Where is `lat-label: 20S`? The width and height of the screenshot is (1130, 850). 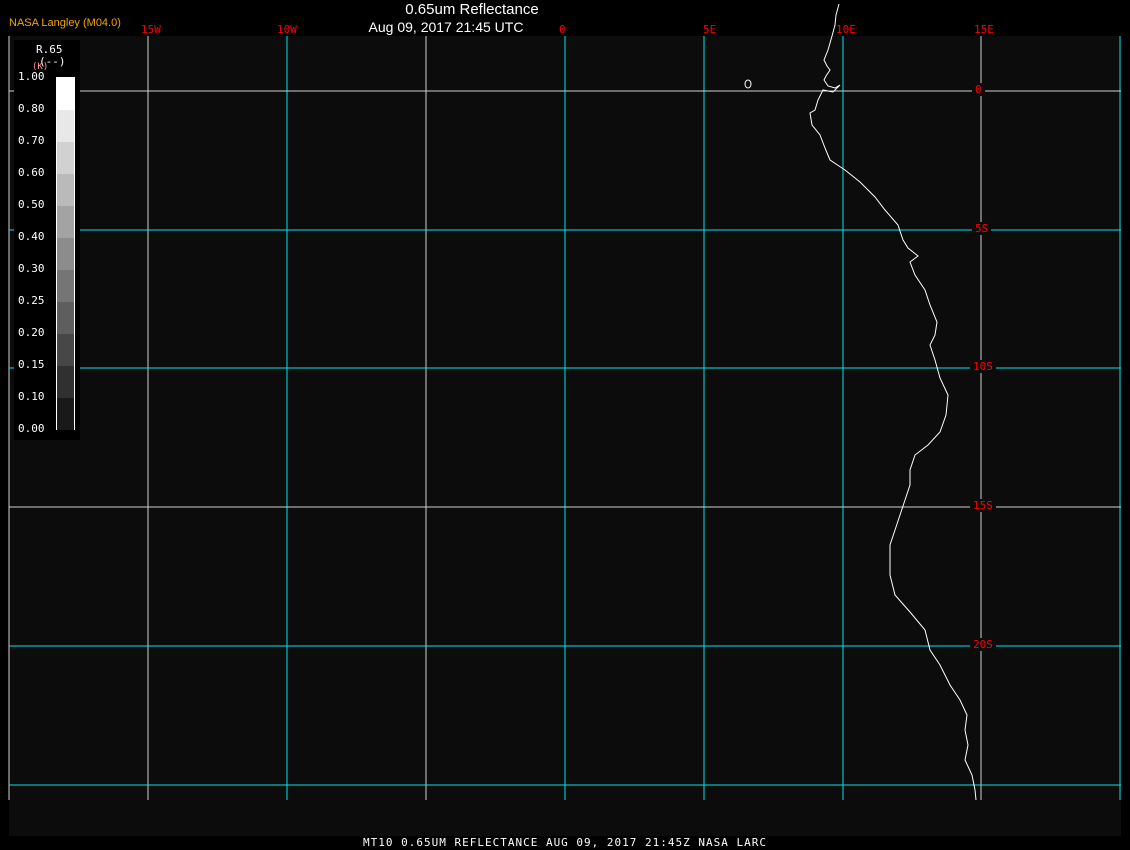
lat-label: 20S is located at coordinates (983, 644).